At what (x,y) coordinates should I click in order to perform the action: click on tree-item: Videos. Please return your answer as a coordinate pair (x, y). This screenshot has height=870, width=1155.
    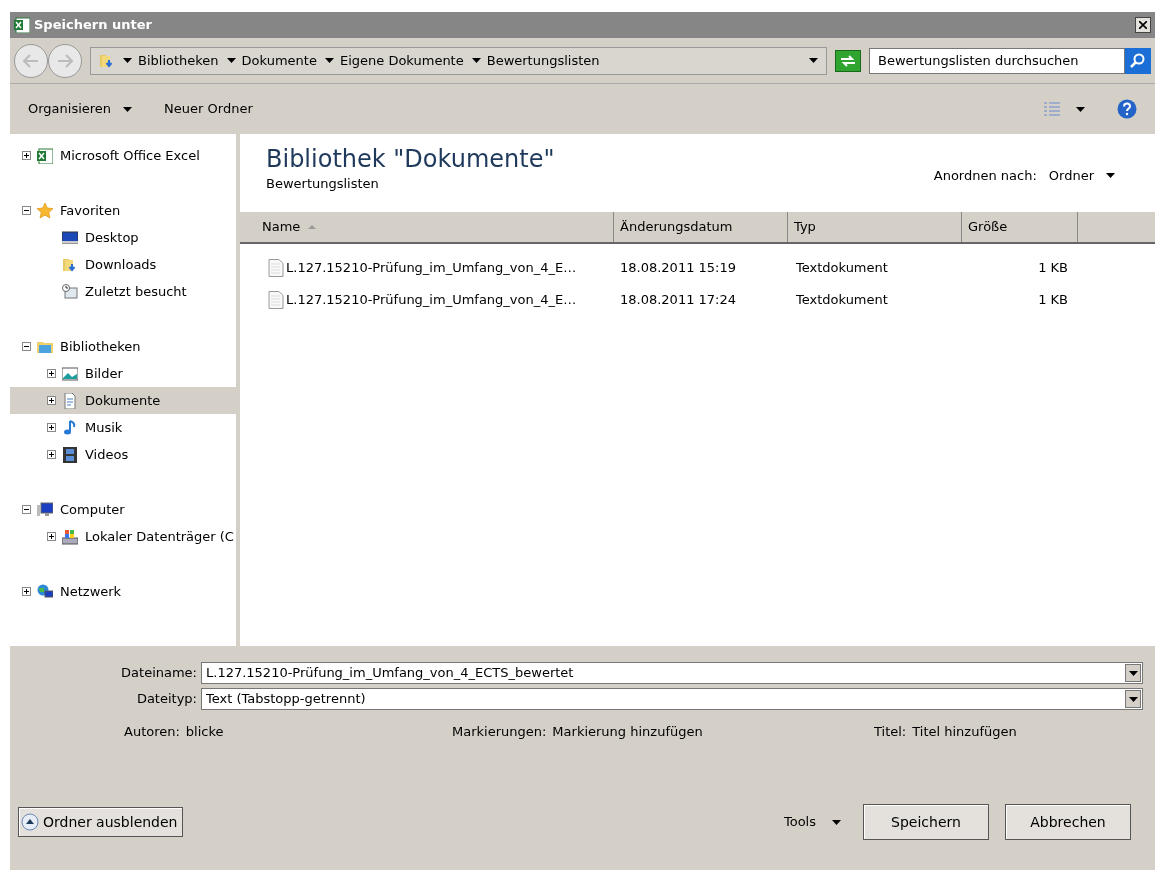
    Looking at the image, I should click on (123, 454).